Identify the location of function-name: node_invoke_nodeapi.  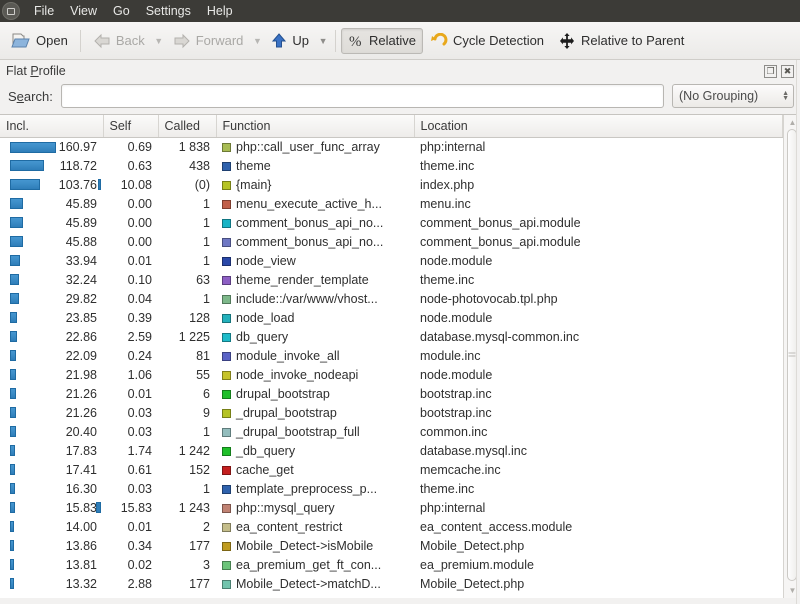
(297, 374).